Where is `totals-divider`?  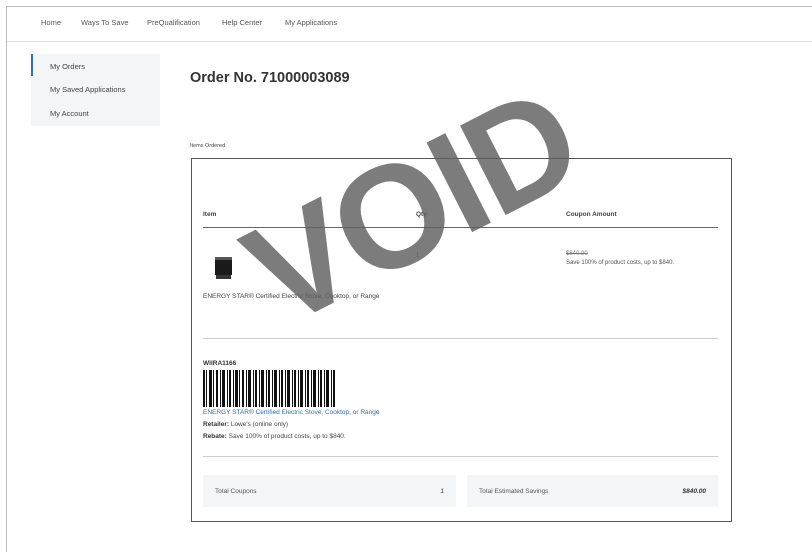 totals-divider is located at coordinates (460, 456).